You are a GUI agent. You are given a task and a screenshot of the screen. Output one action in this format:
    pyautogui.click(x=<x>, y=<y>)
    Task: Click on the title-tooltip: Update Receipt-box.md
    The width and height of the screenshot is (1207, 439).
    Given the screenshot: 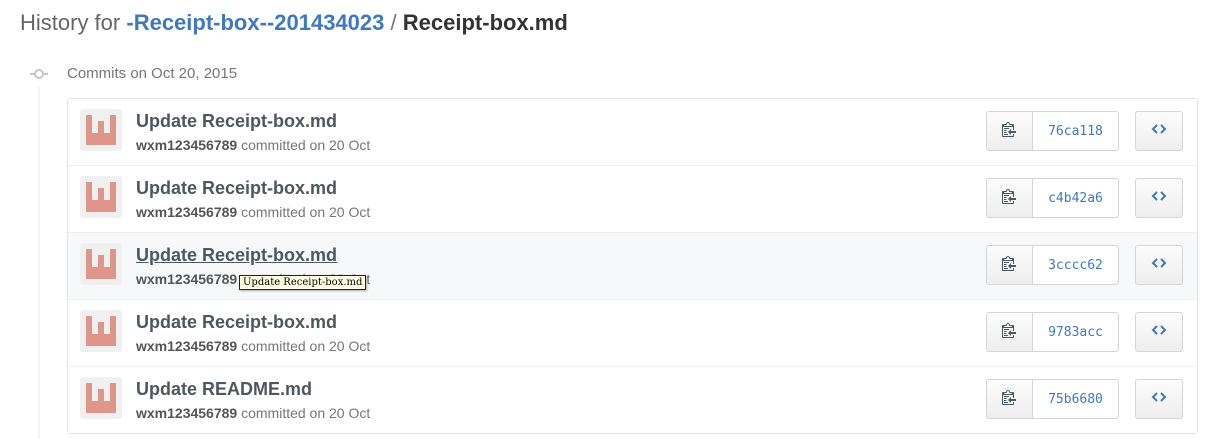 What is the action you would take?
    pyautogui.click(x=303, y=282)
    